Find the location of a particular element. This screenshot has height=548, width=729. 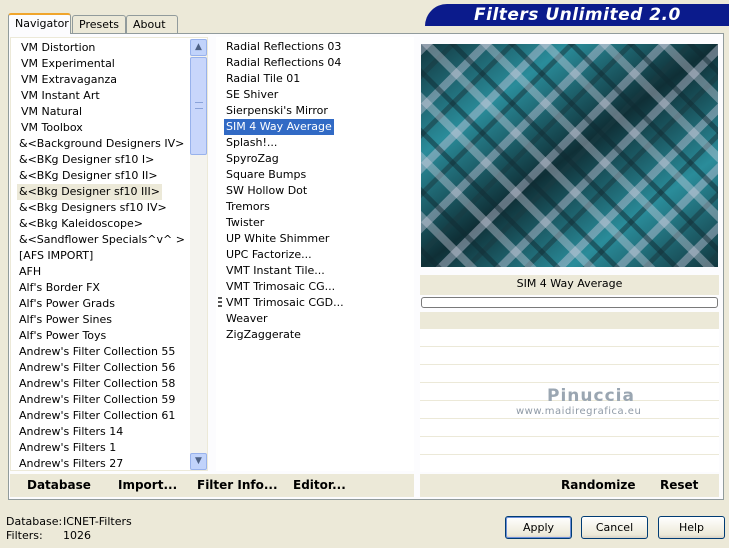

category-item: Andrew's Filters 1 is located at coordinates (67, 448).